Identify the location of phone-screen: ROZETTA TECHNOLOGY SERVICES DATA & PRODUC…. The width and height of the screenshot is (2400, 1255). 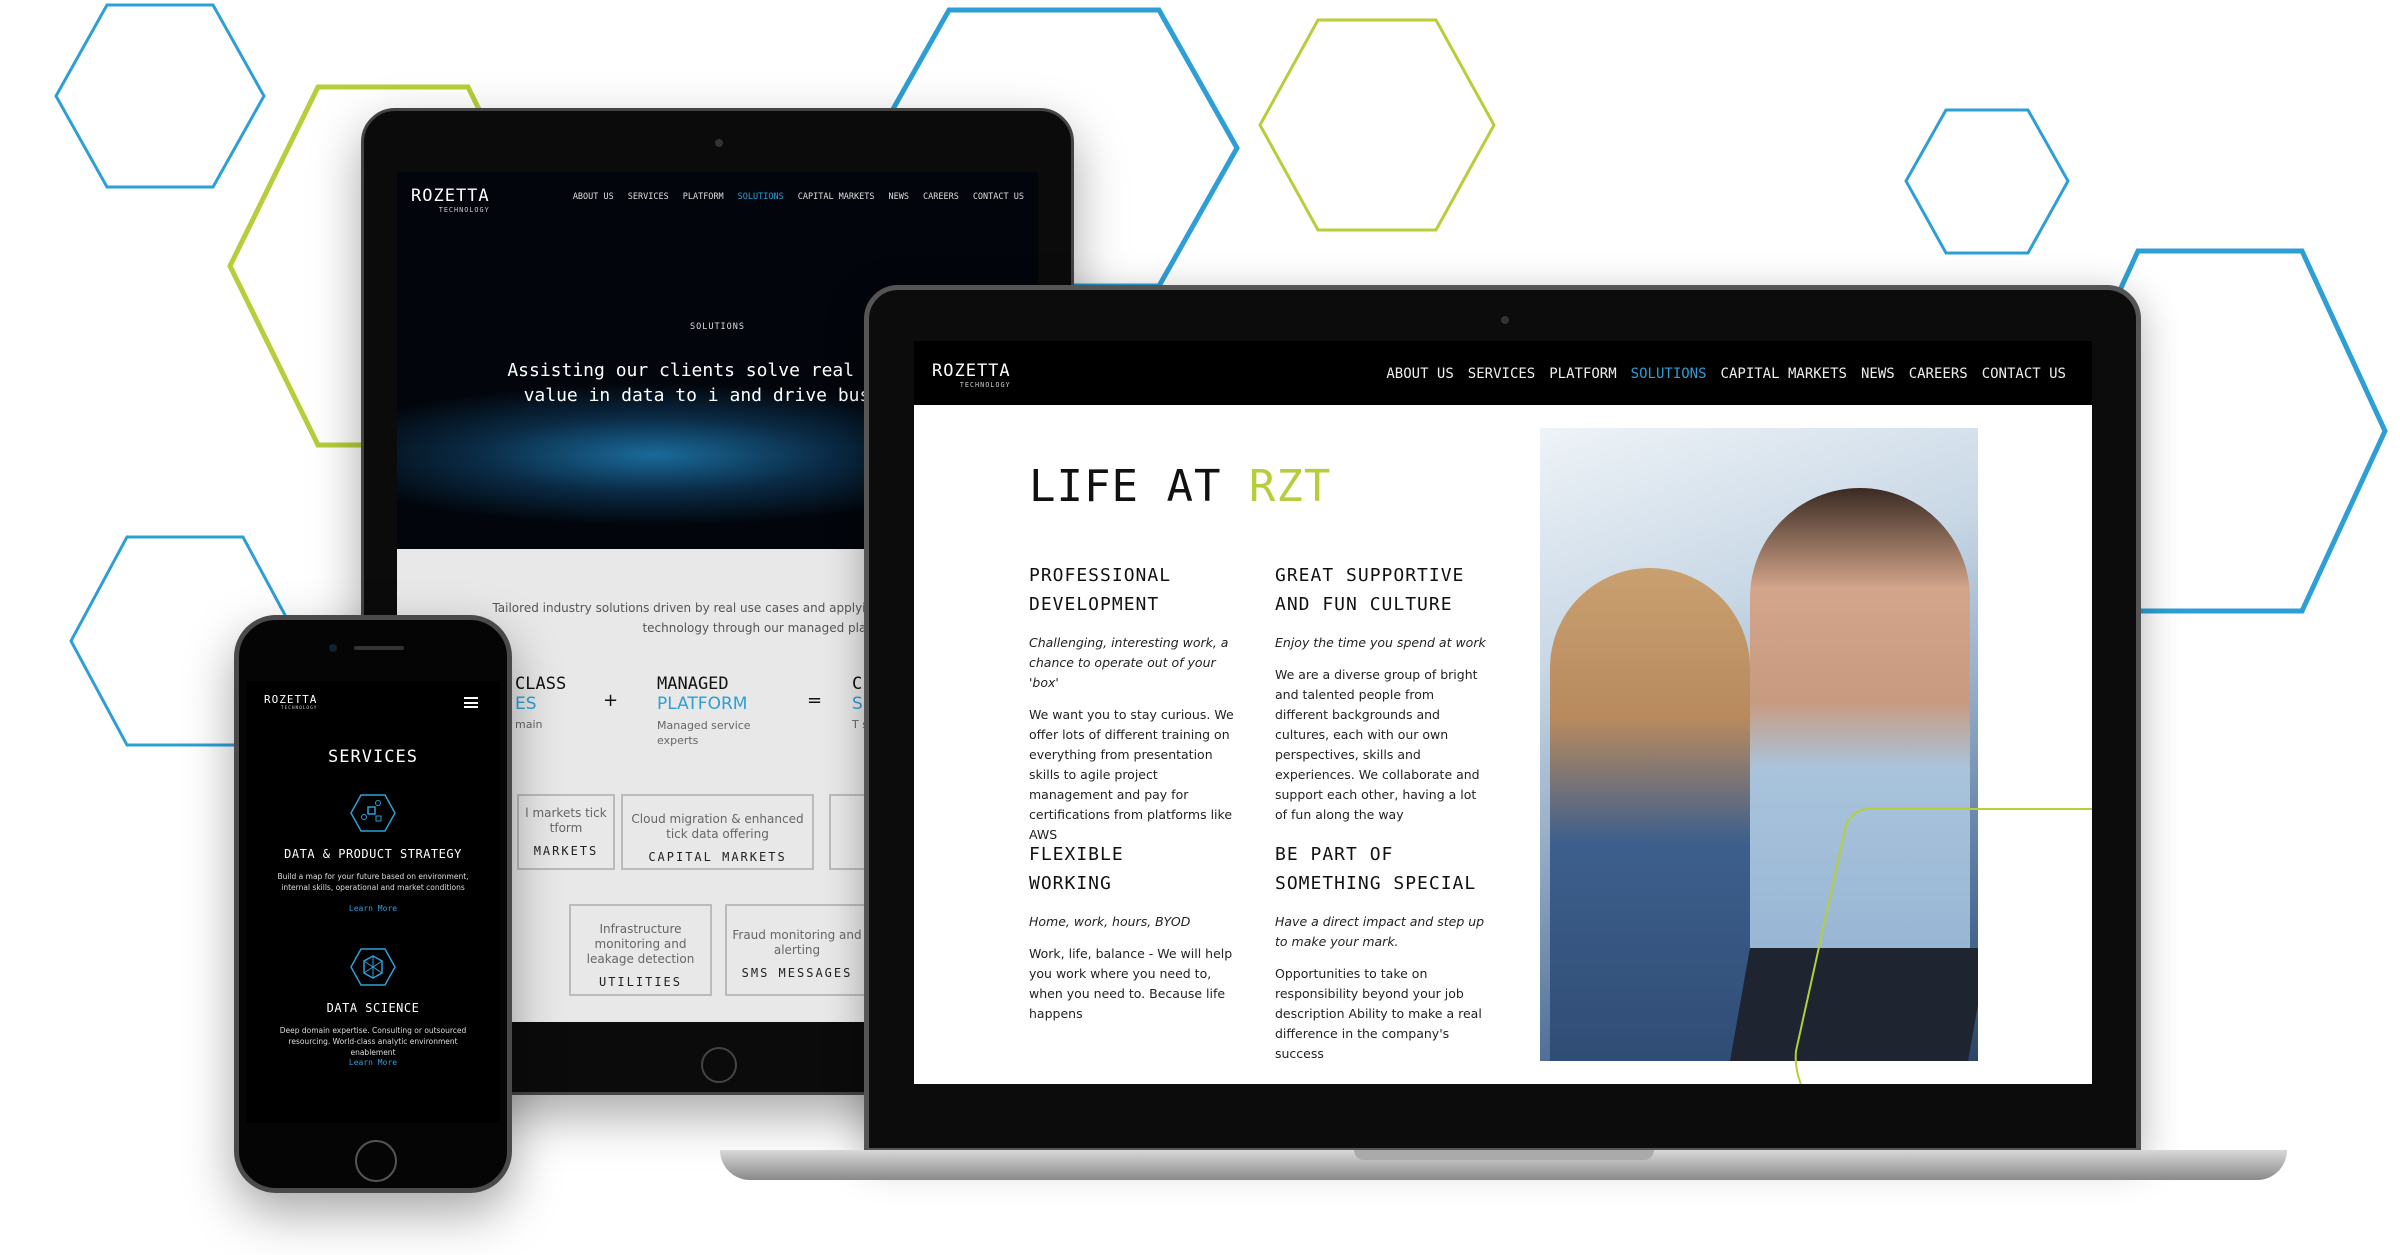
(373, 902).